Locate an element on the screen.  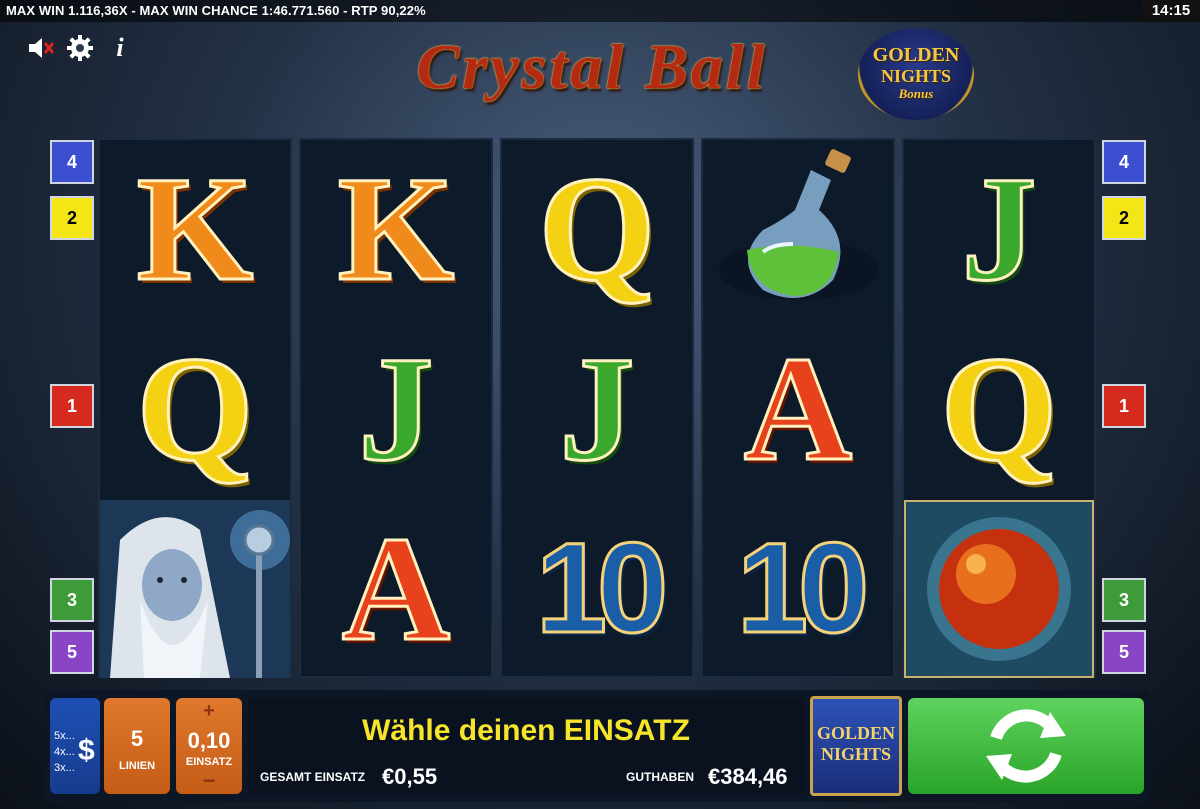
payline-marker-left: 2 is located at coordinates (72, 218).